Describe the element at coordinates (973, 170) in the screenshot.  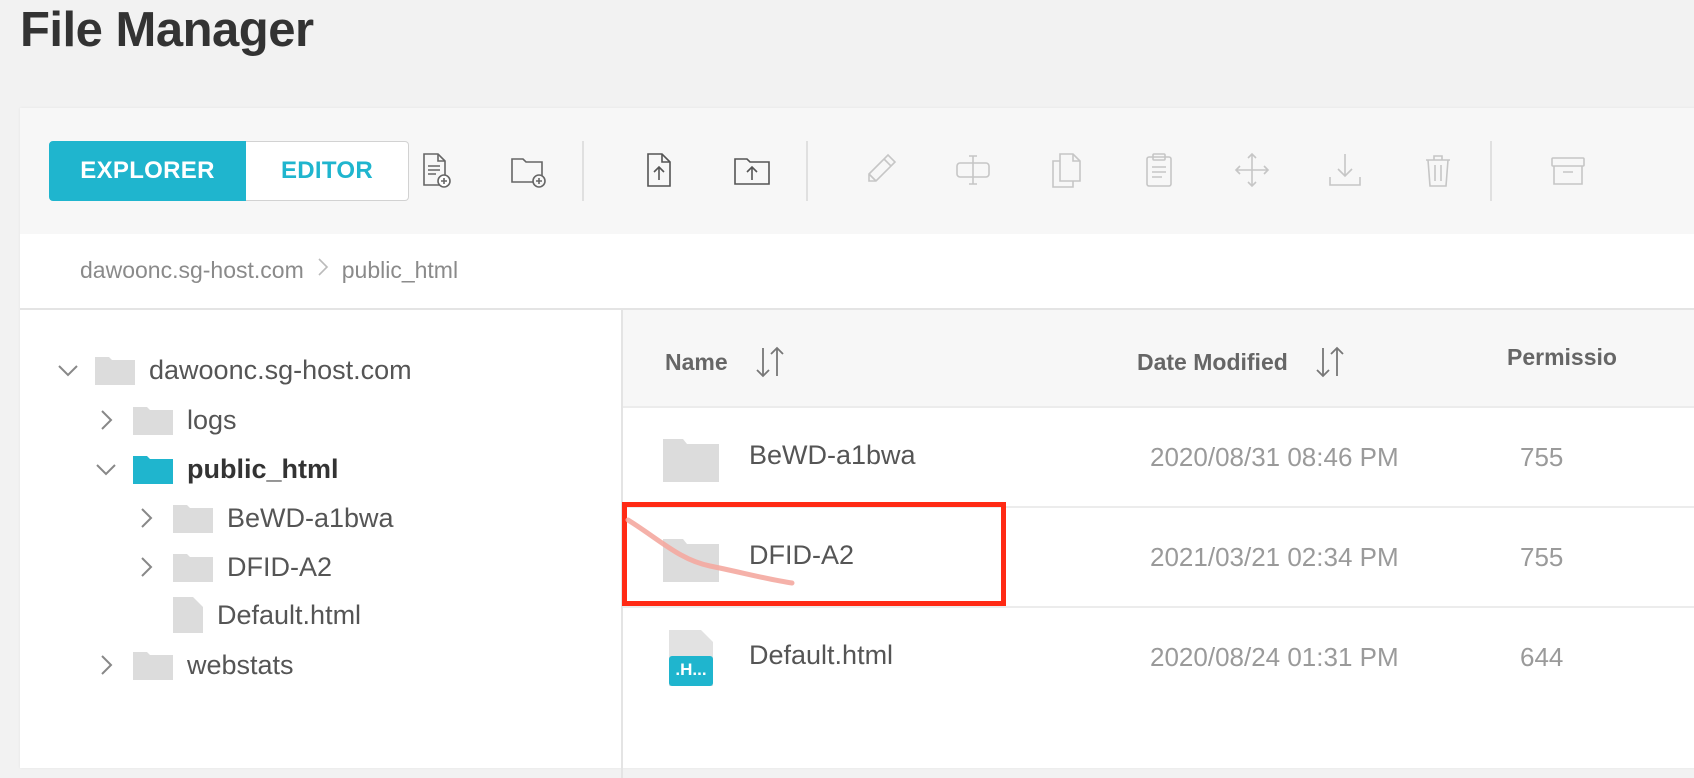
I see `rename-icon` at that location.